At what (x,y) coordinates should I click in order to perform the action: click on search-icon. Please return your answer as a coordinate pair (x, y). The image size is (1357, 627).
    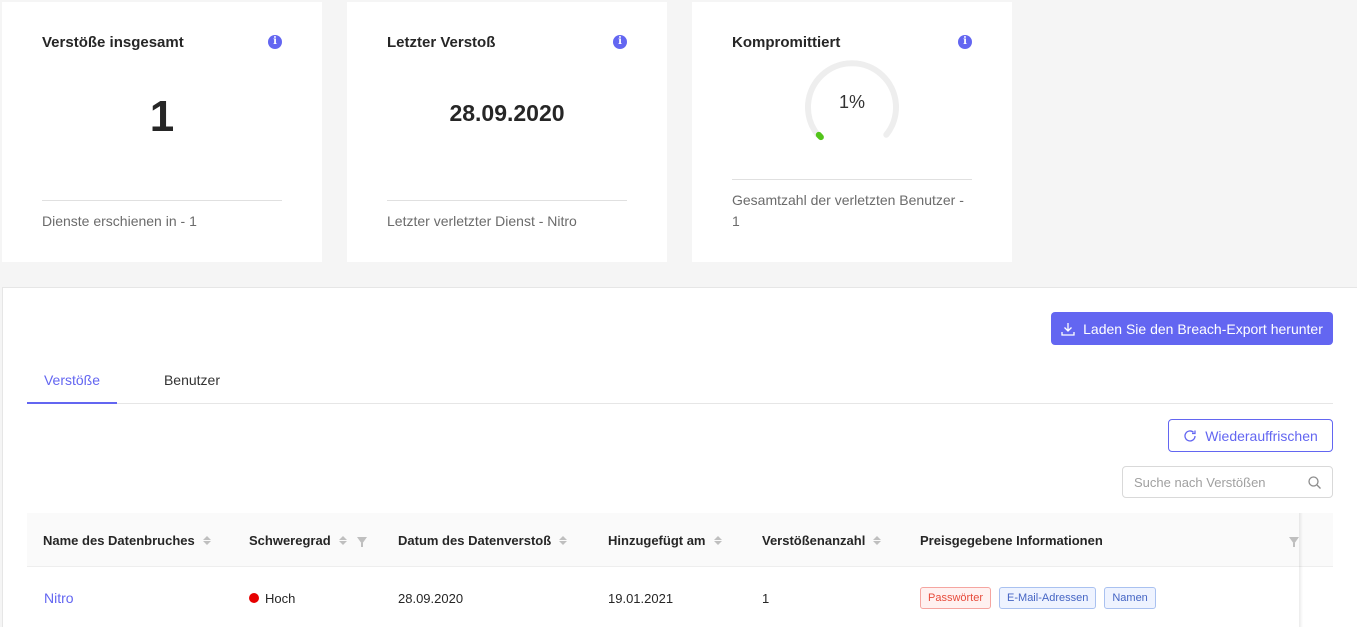
    Looking at the image, I should click on (1314, 482).